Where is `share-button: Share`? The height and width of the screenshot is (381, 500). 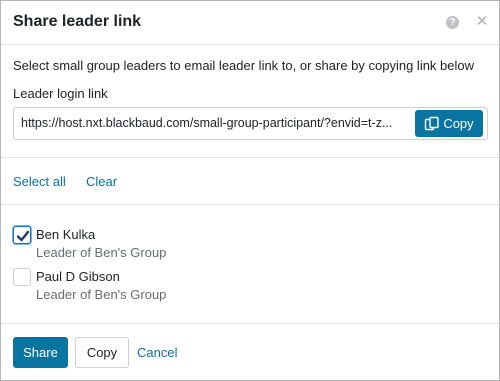 share-button: Share is located at coordinates (40, 352).